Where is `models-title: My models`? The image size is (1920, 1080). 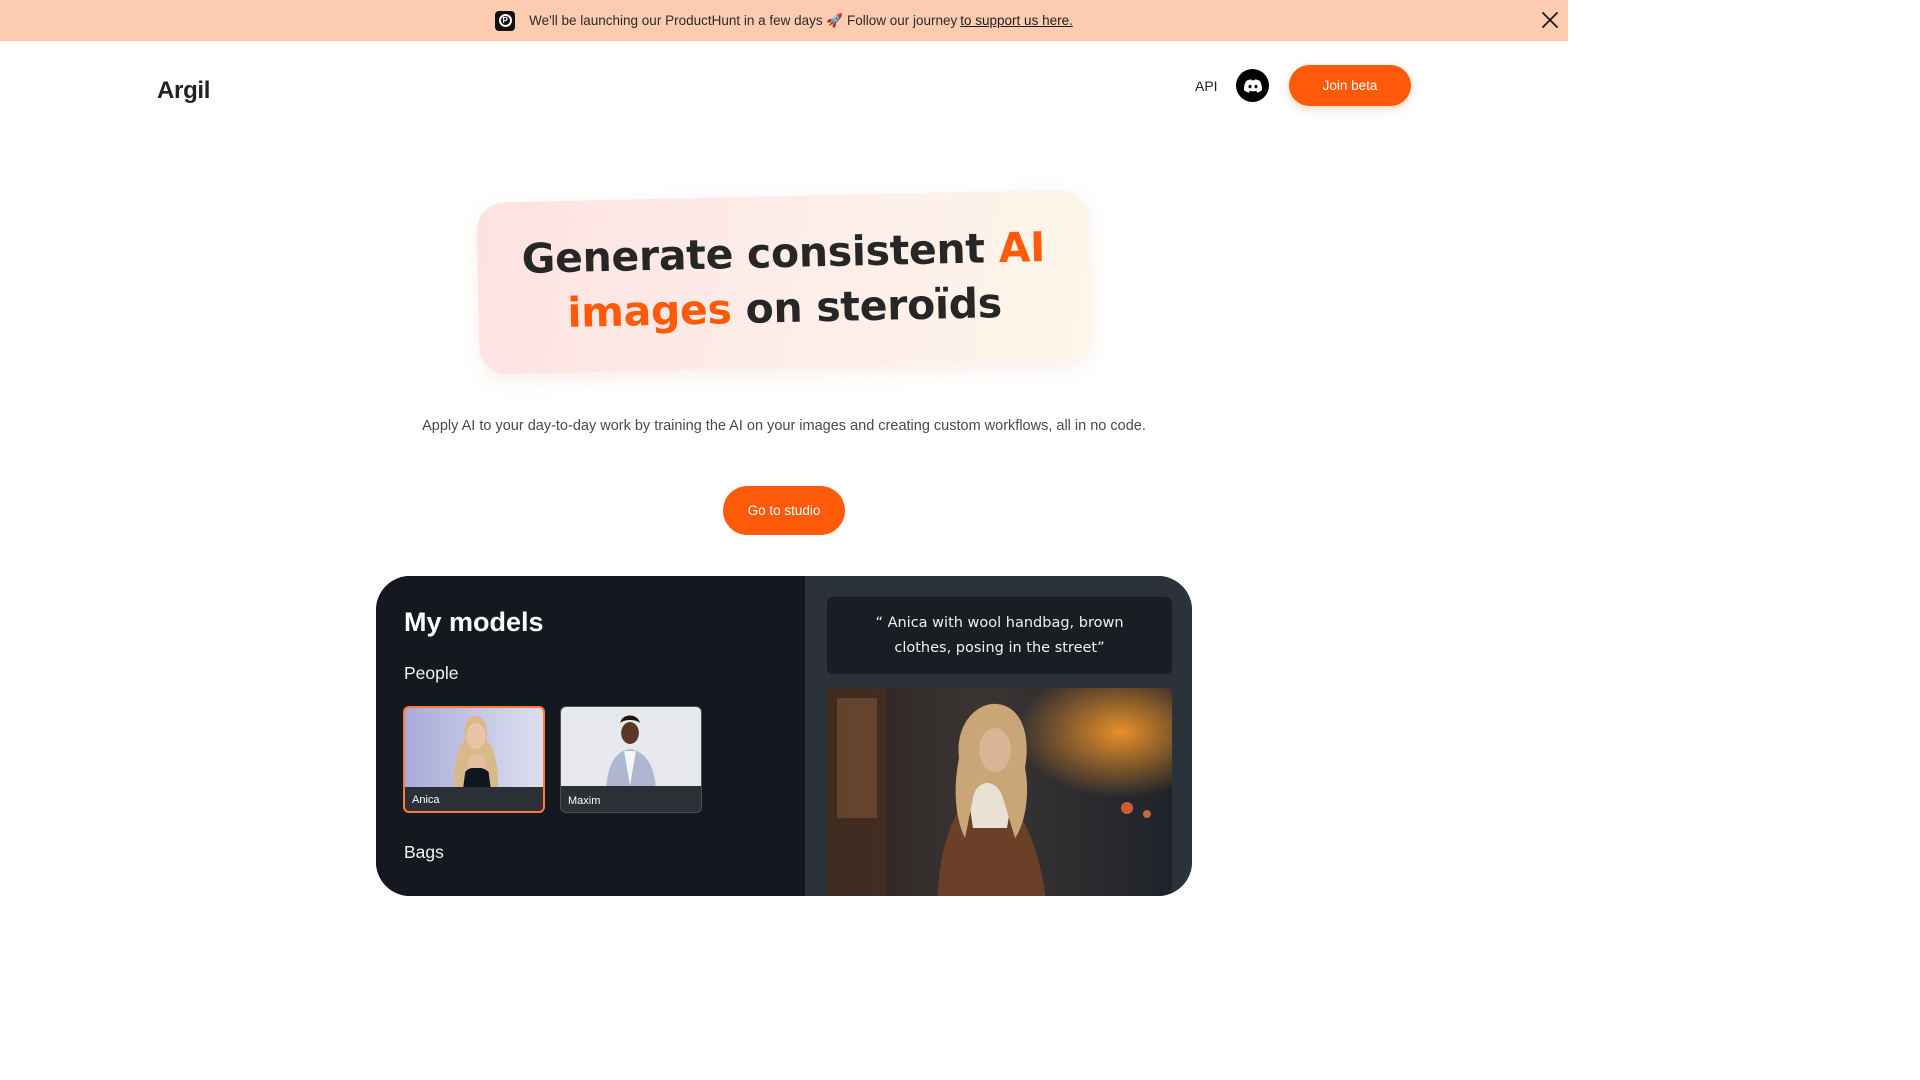 models-title: My models is located at coordinates (474, 622).